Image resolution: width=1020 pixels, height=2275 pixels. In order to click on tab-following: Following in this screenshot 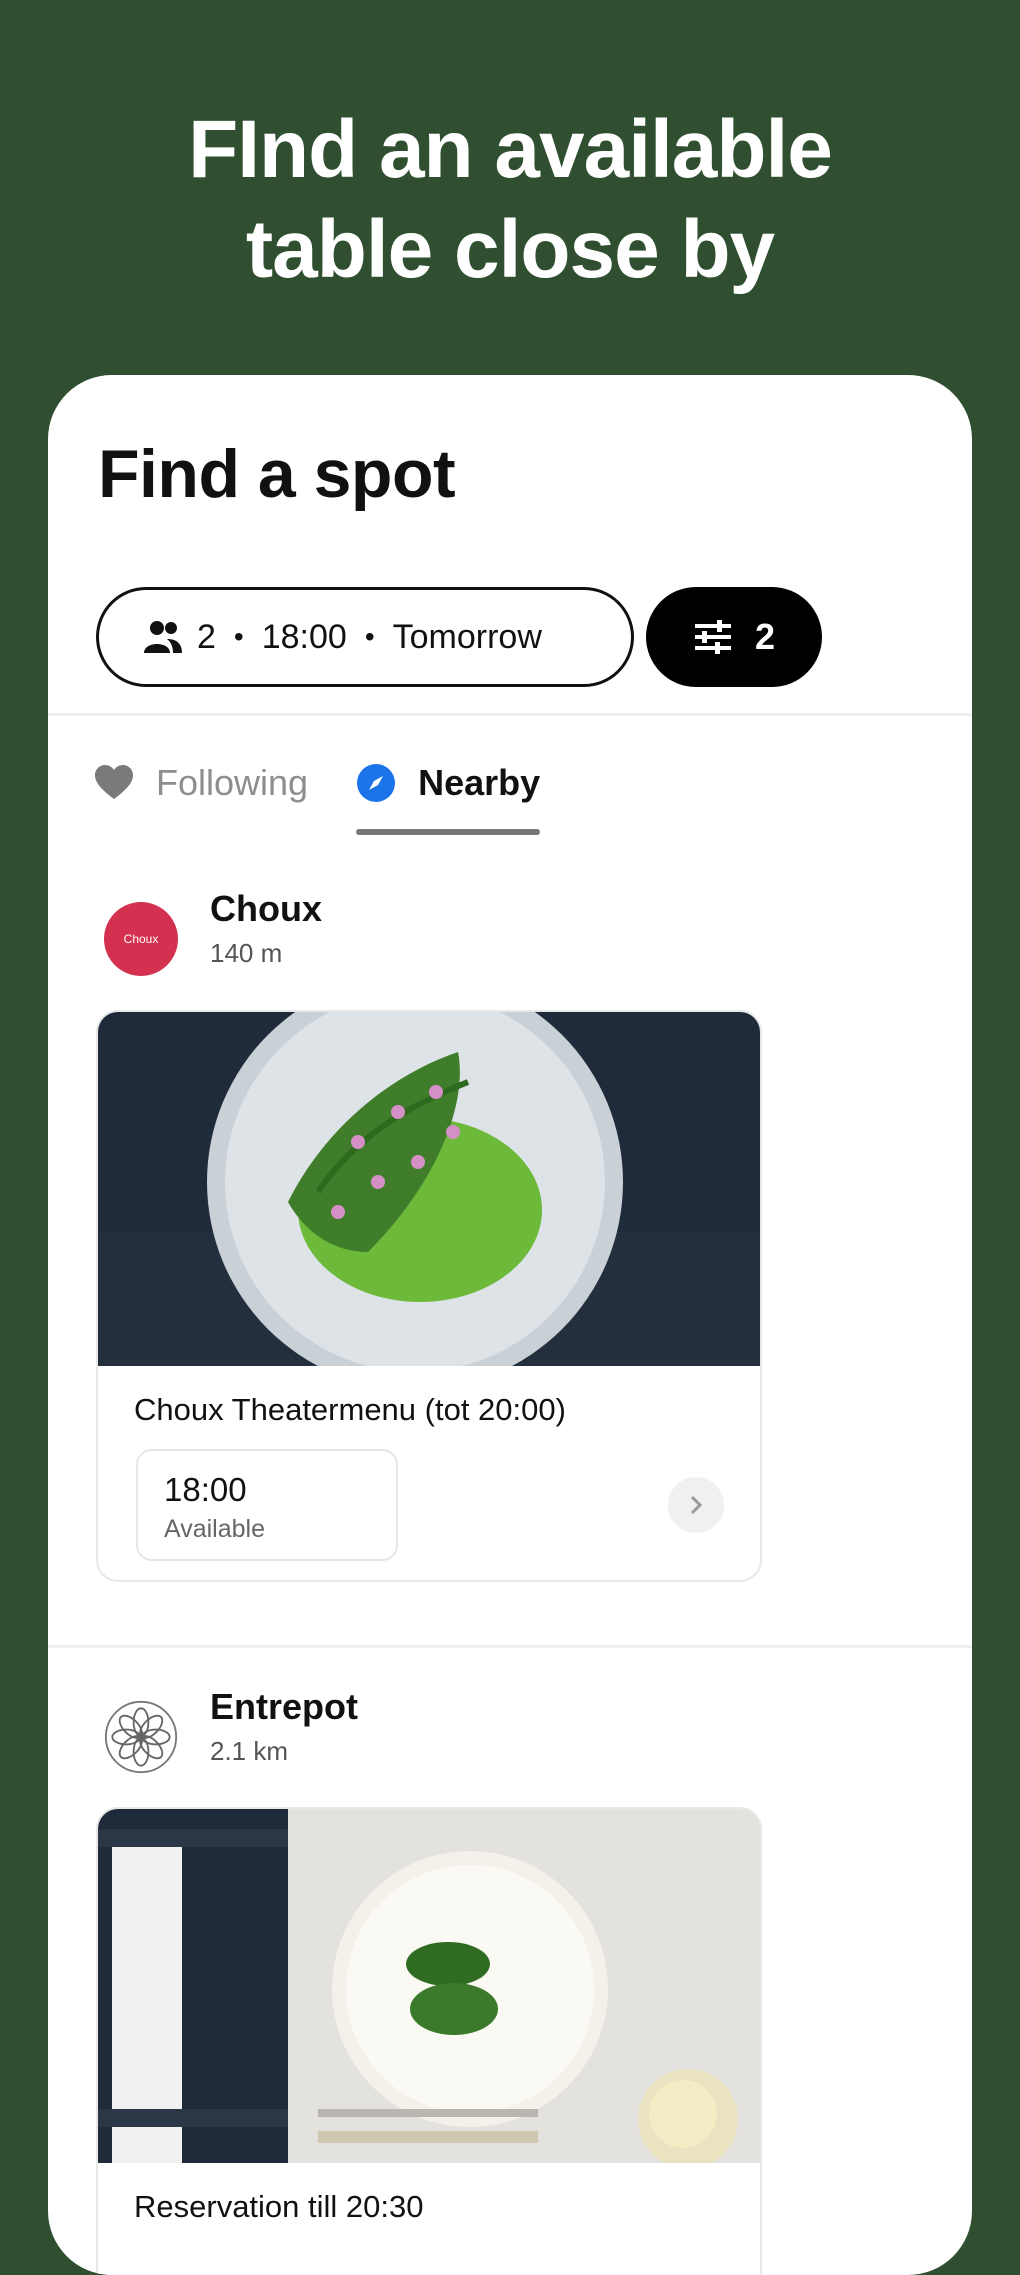, I will do `click(201, 783)`.